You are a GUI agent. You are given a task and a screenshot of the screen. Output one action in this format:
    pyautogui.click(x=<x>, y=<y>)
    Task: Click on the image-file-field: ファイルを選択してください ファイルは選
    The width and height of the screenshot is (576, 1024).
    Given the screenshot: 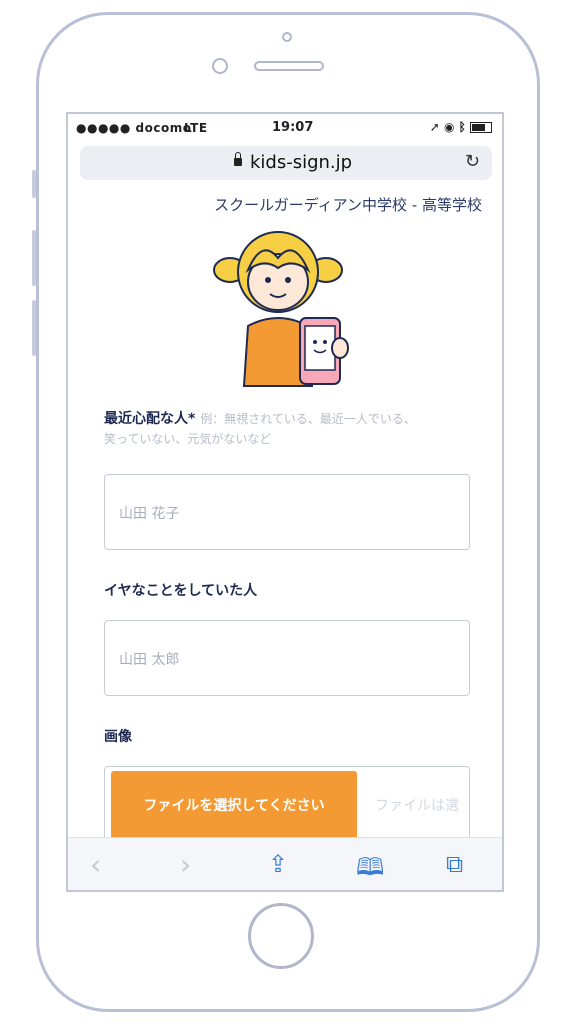 What is the action you would take?
    pyautogui.click(x=287, y=804)
    